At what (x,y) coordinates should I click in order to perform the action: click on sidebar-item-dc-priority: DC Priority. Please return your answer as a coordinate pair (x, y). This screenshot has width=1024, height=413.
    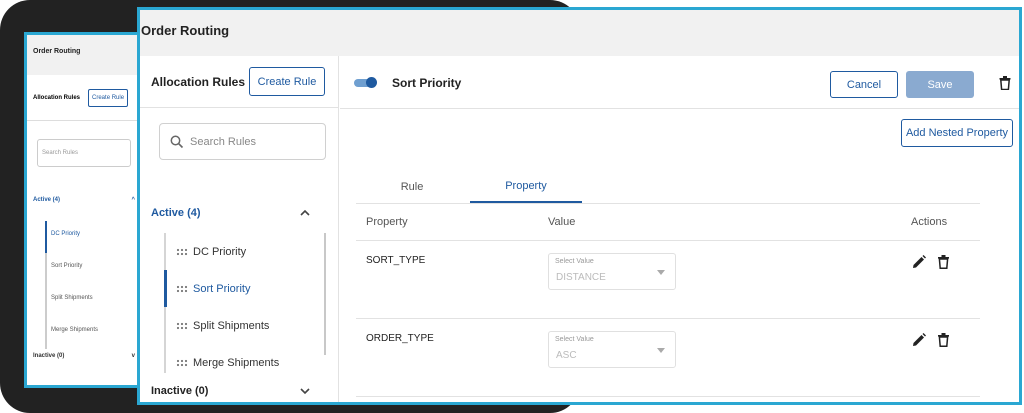
    Looking at the image, I should click on (243, 251).